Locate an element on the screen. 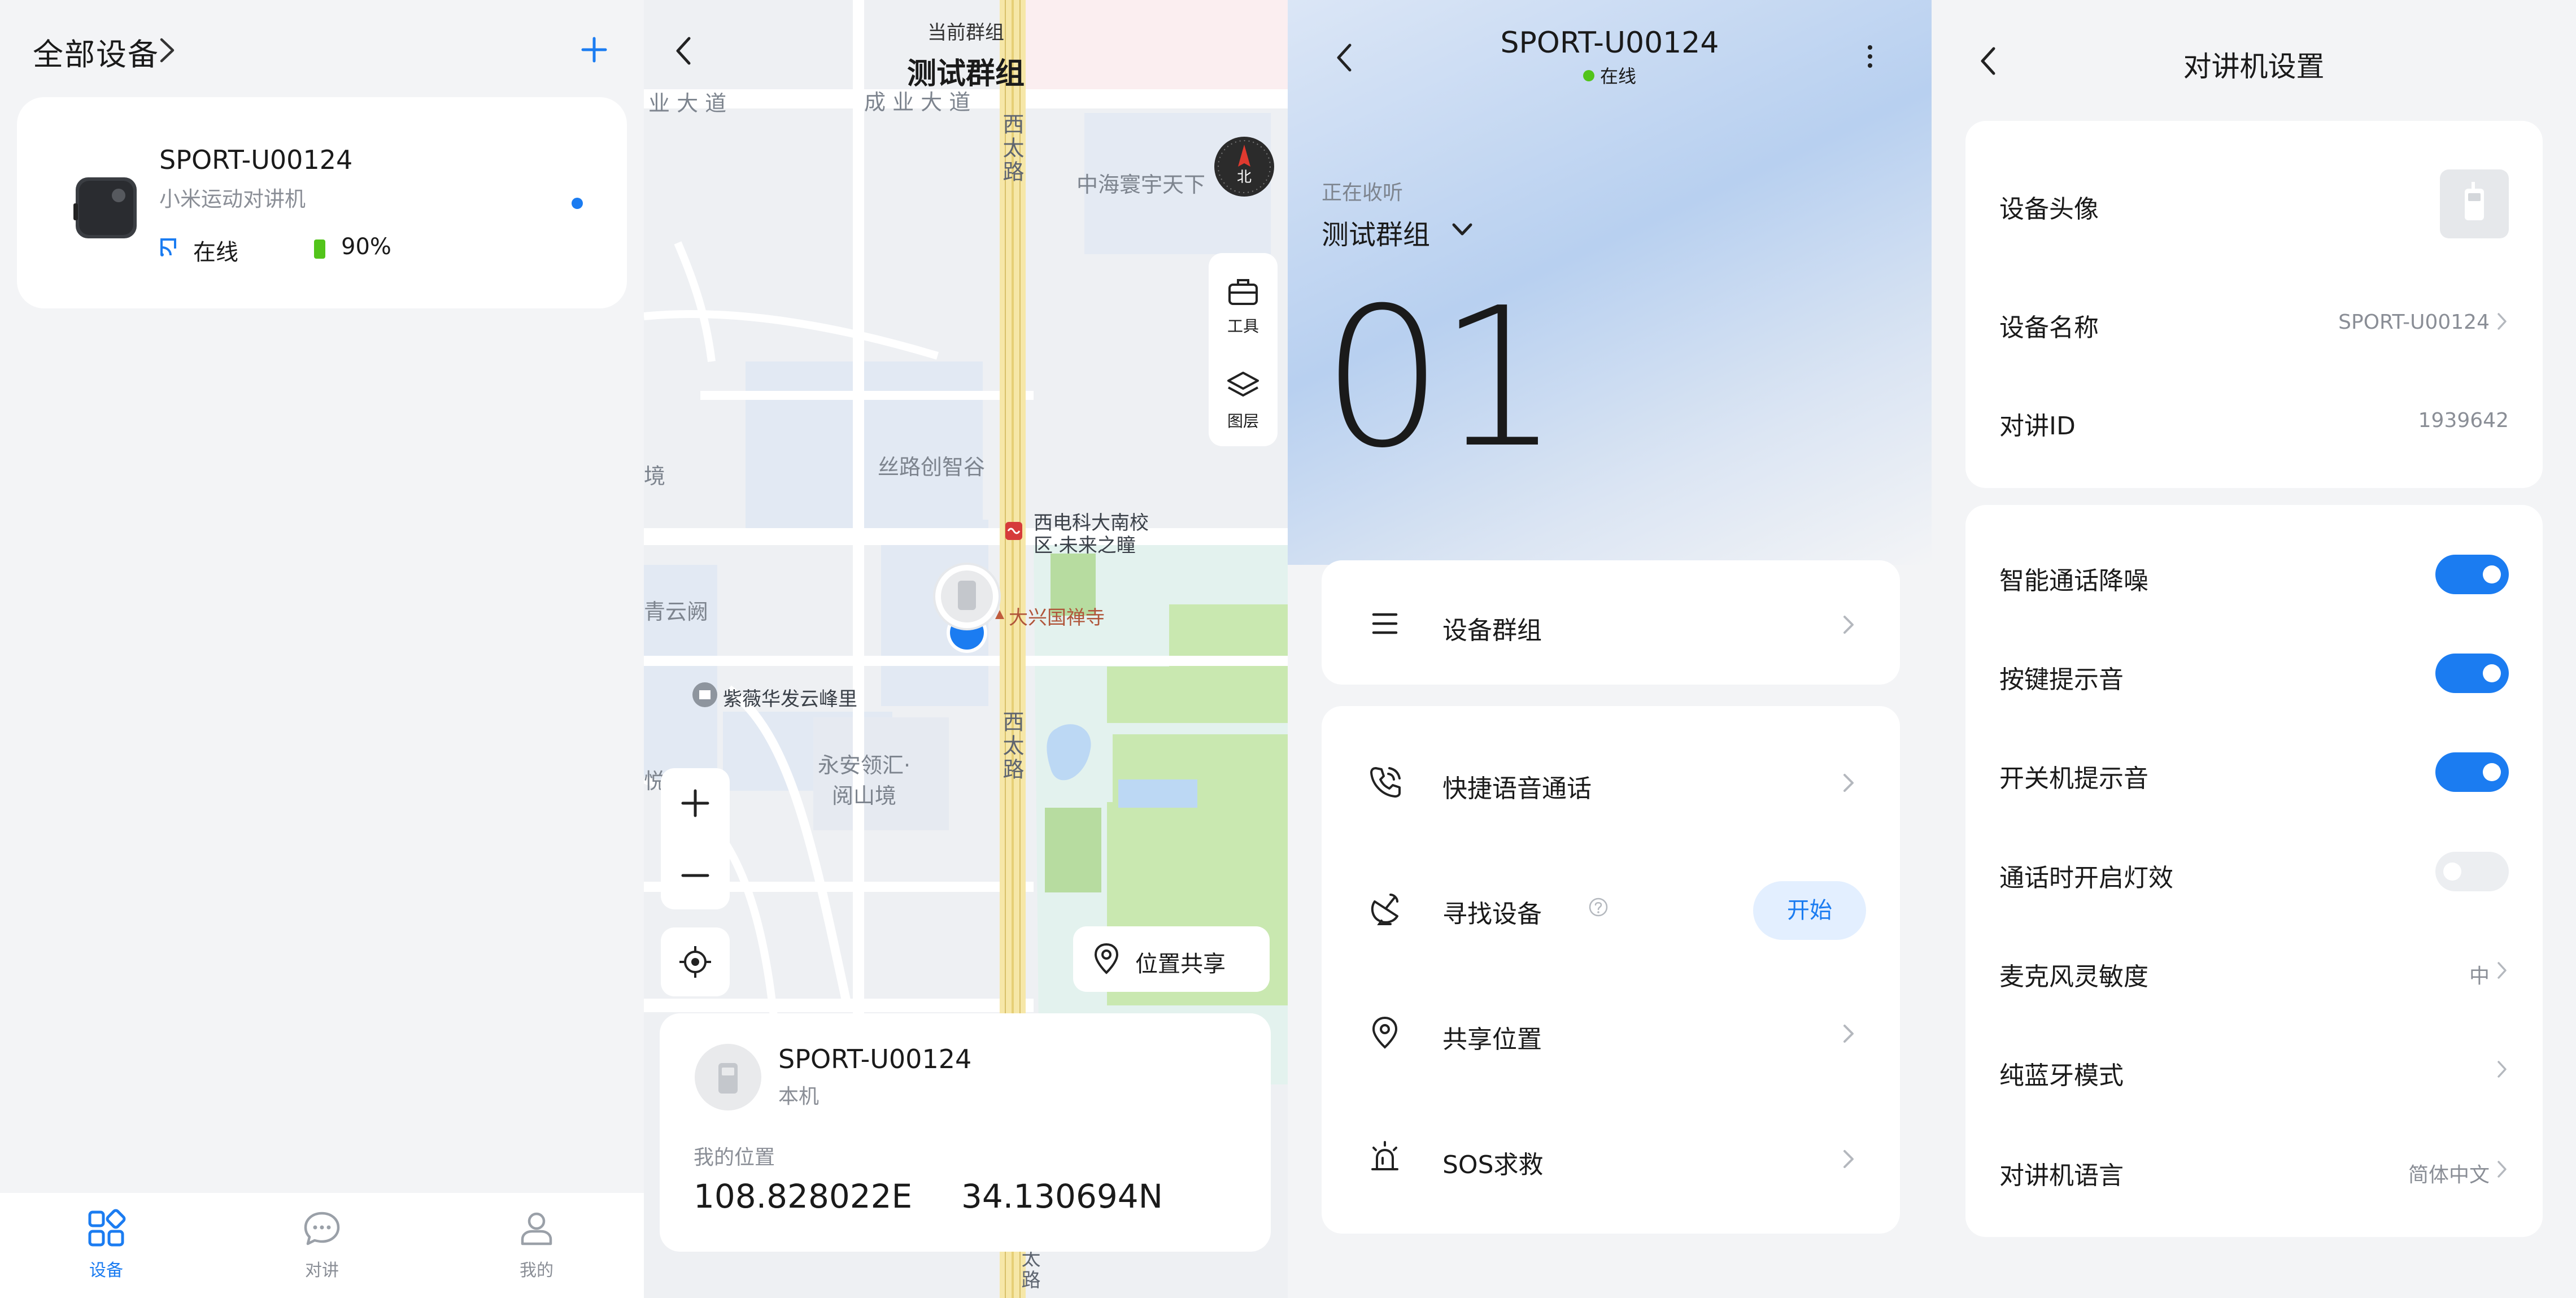 This screenshot has height=1298, width=2576. tab-devices: 设备 is located at coordinates (106, 1245).